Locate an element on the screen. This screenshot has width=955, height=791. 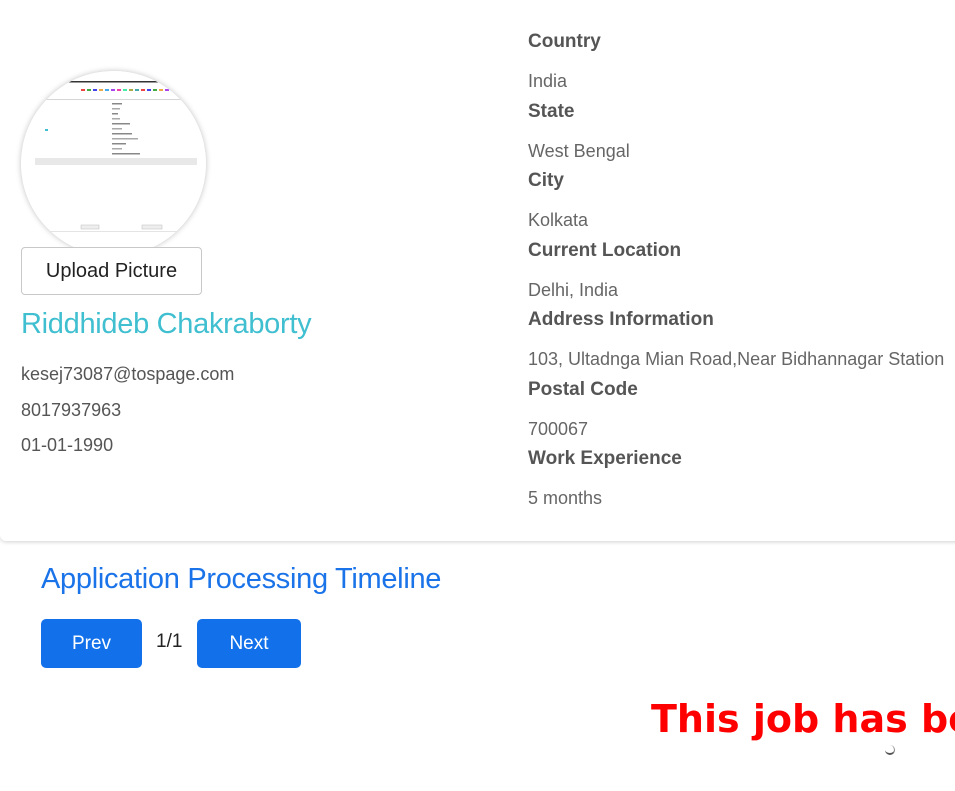
candidate-phone: 8017937963 is located at coordinates (71, 410).